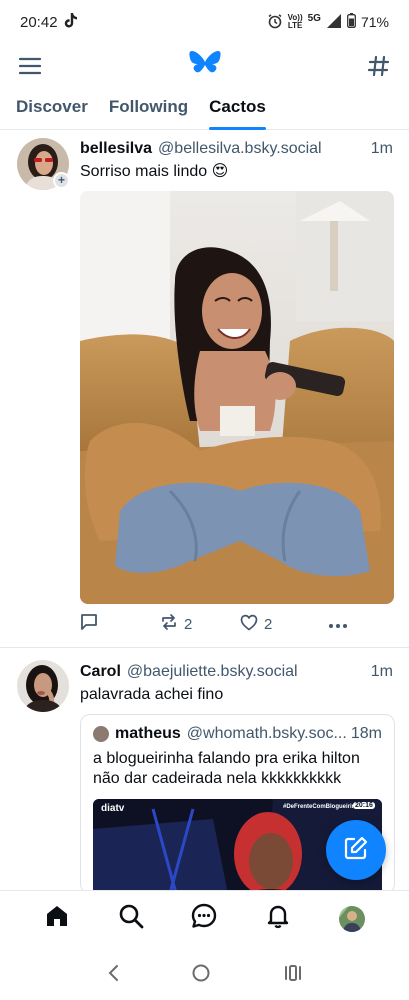 This screenshot has height=1000, width=409. I want to click on status-time: 20:42, so click(39, 22).